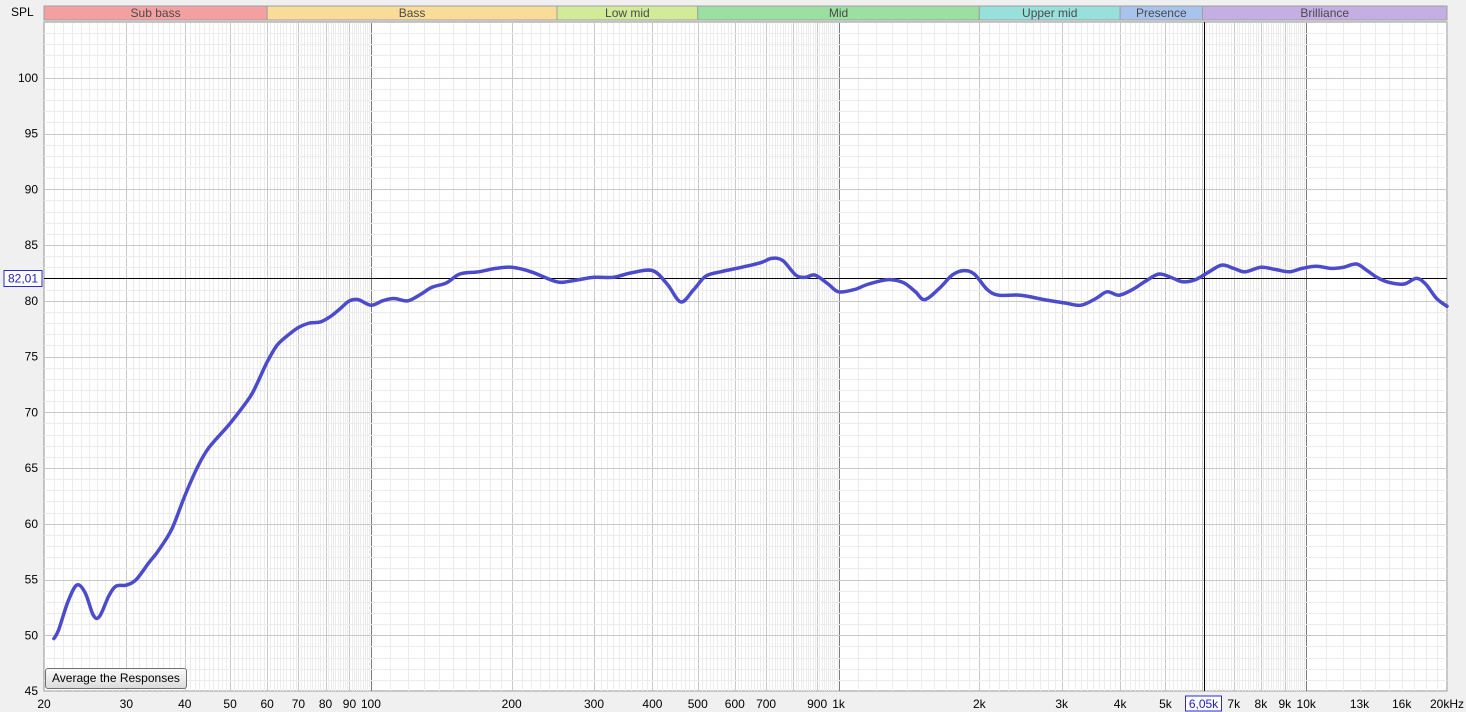 The width and height of the screenshot is (1466, 712). What do you see at coordinates (1360, 704) in the screenshot?
I see `x-tick-label: 13k` at bounding box center [1360, 704].